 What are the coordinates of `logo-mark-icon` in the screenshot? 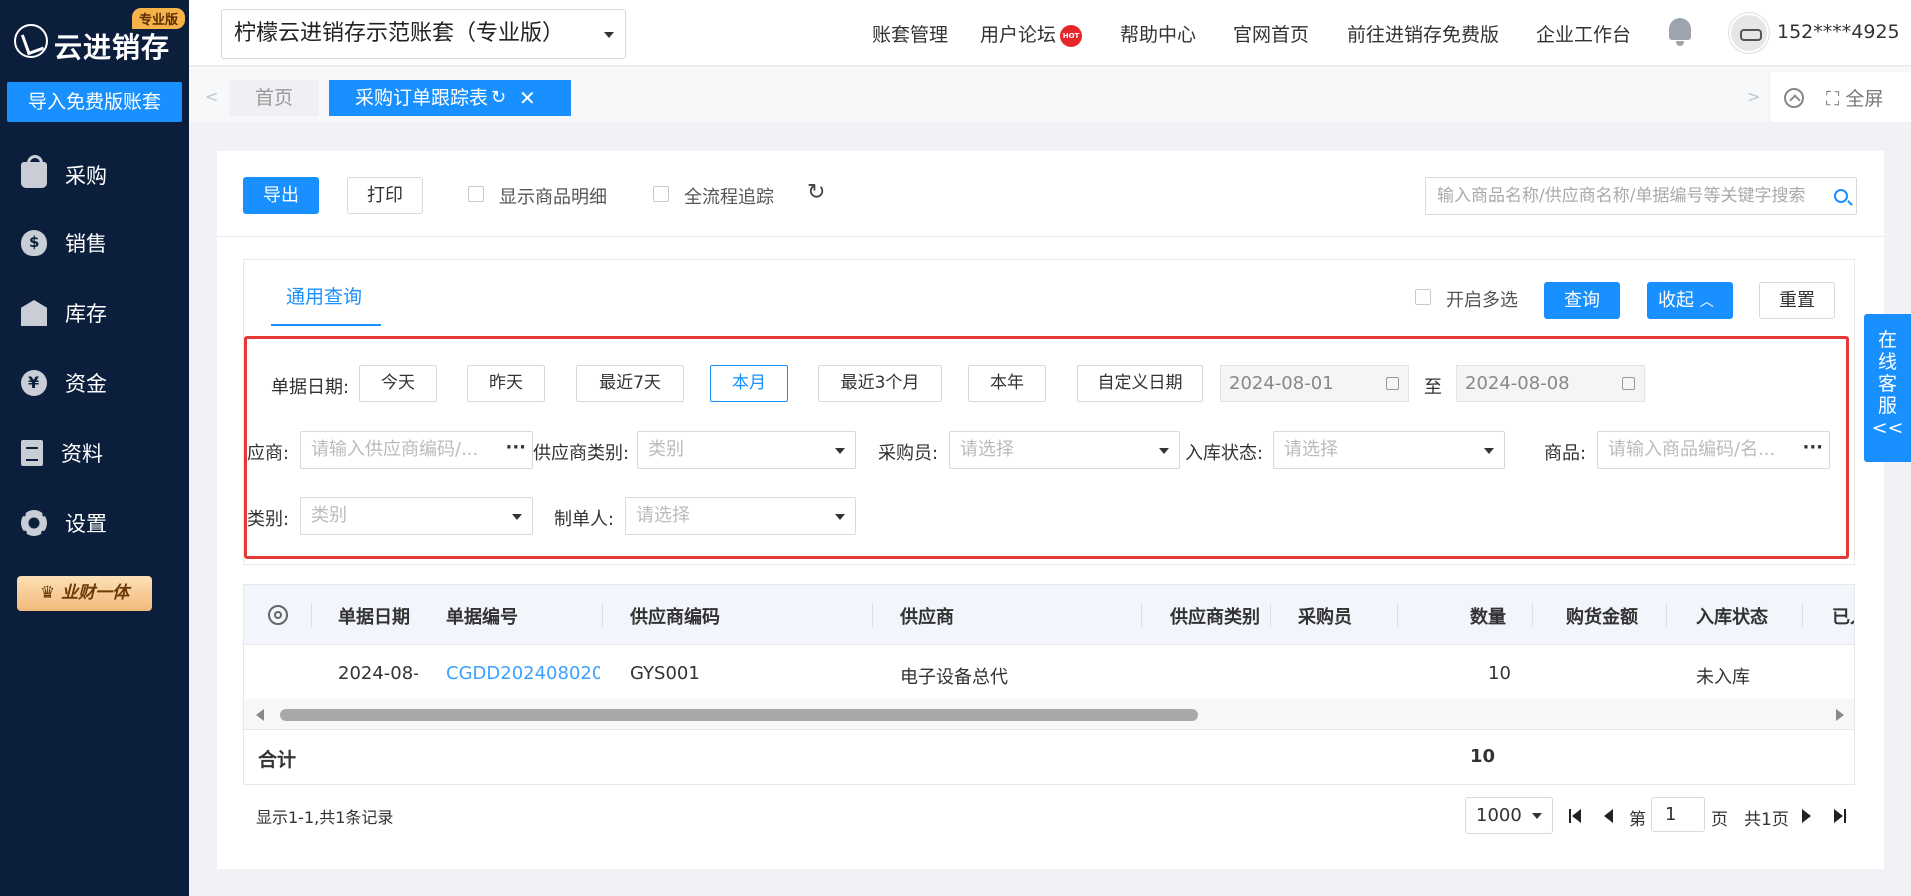 It's located at (31, 41).